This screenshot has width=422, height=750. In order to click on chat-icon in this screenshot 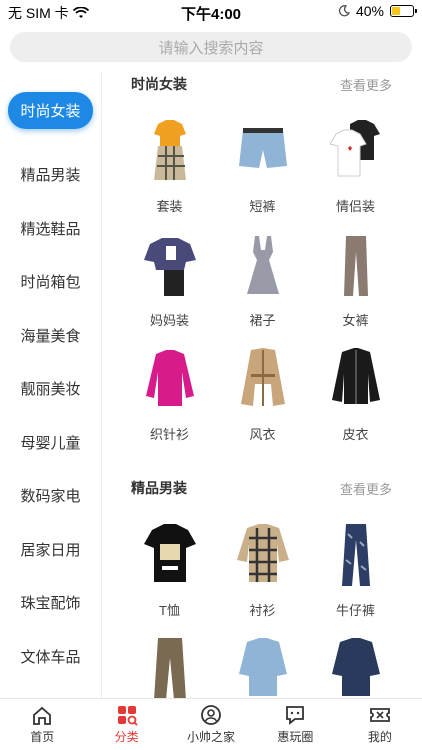, I will do `click(295, 715)`.